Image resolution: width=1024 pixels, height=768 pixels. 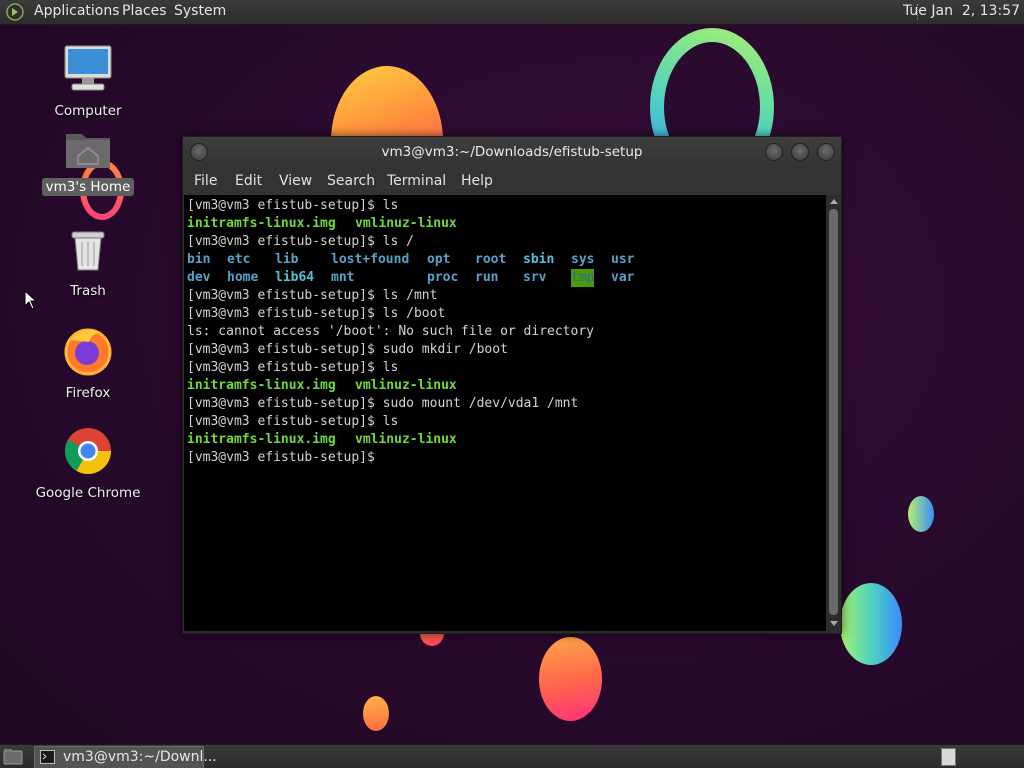 What do you see at coordinates (300, 241) in the screenshot?
I see `terminal-line: [vm3@vm3 efistub-setup]$ ls /` at bounding box center [300, 241].